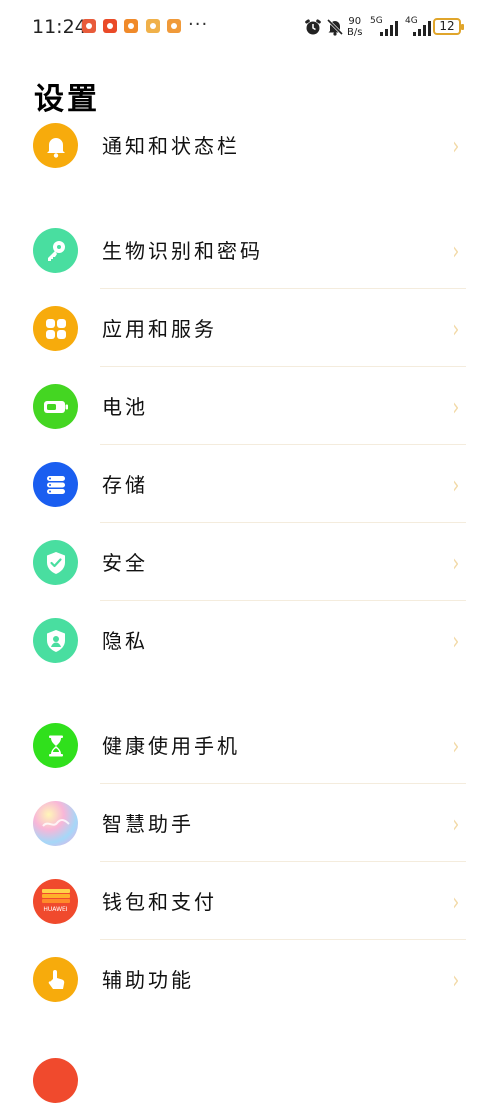 The width and height of the screenshot is (500, 1103). Describe the element at coordinates (59, 27) in the screenshot. I see `status-time: 11:24` at that location.